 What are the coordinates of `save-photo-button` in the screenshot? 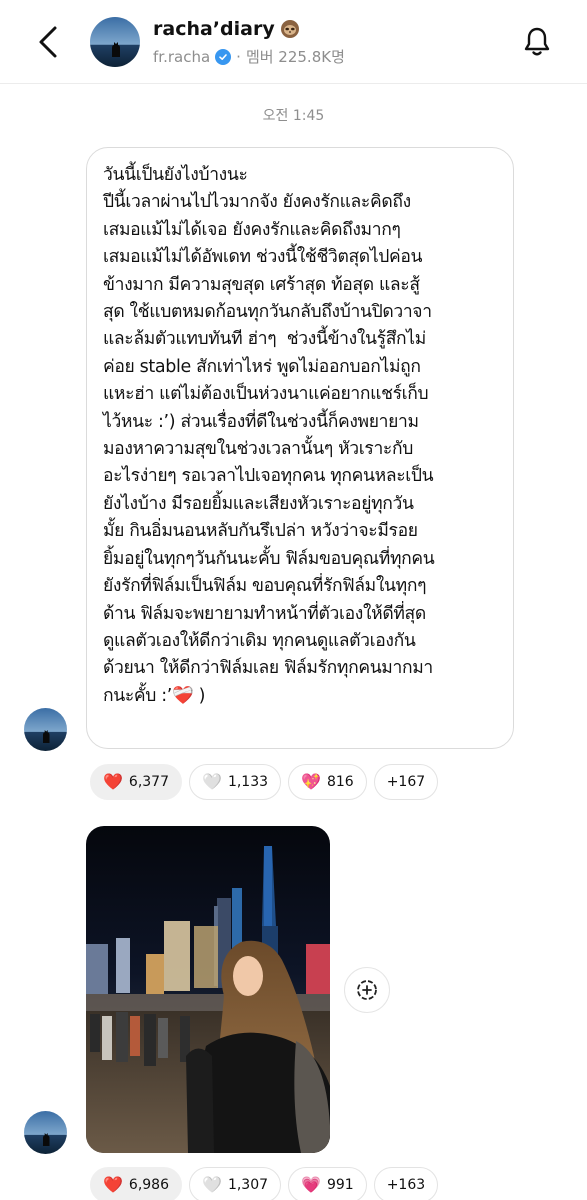 It's located at (367, 990).